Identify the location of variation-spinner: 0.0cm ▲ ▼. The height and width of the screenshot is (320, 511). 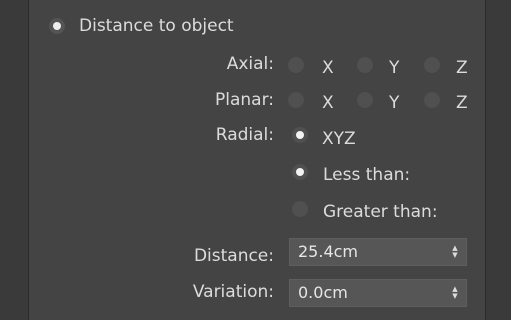
(378, 293).